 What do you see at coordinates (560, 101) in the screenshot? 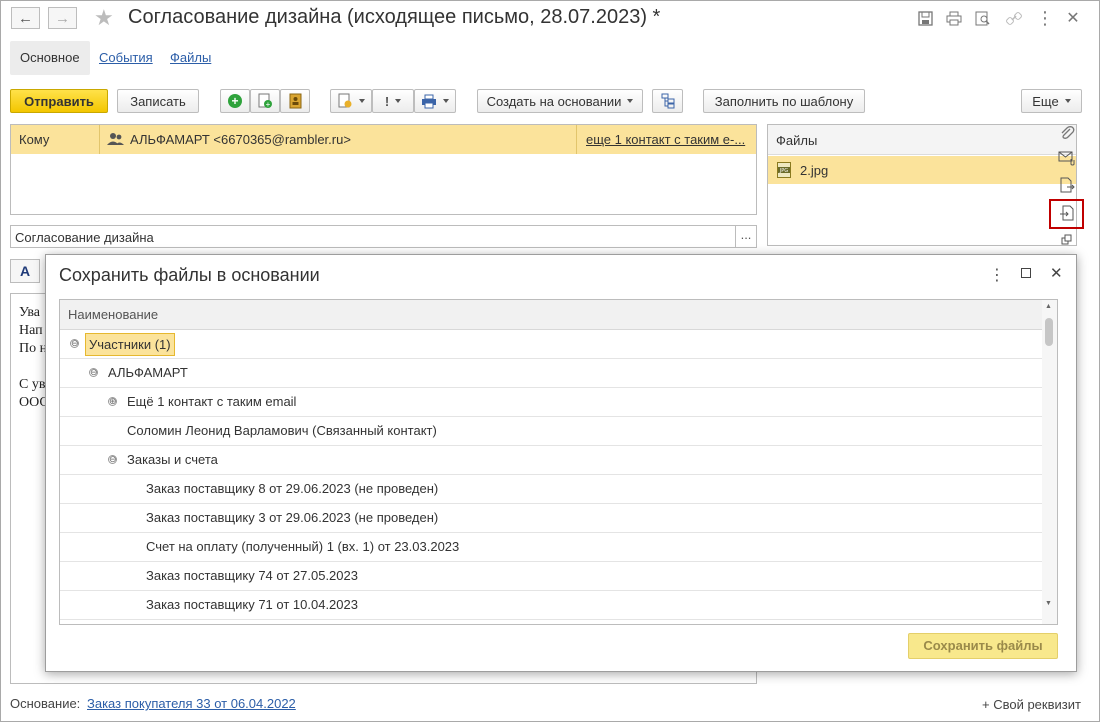
I see `create-based-on-button: Создать на основании` at bounding box center [560, 101].